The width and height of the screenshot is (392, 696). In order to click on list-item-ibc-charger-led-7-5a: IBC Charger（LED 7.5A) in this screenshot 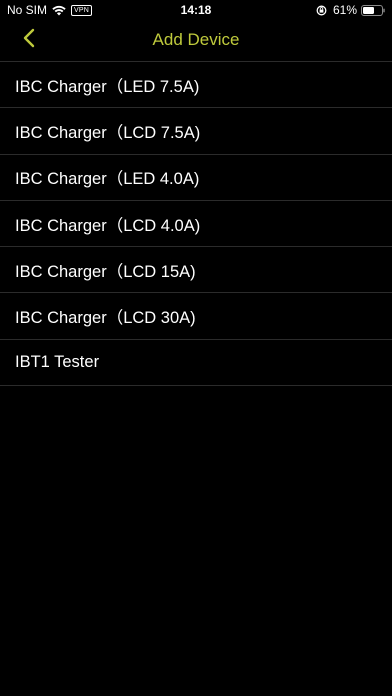, I will do `click(196, 85)`.